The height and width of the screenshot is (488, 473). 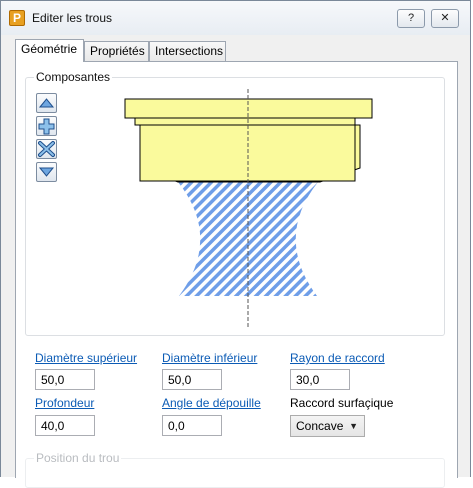 What do you see at coordinates (192, 425) in the screenshot?
I see `angle-depouille-input` at bounding box center [192, 425].